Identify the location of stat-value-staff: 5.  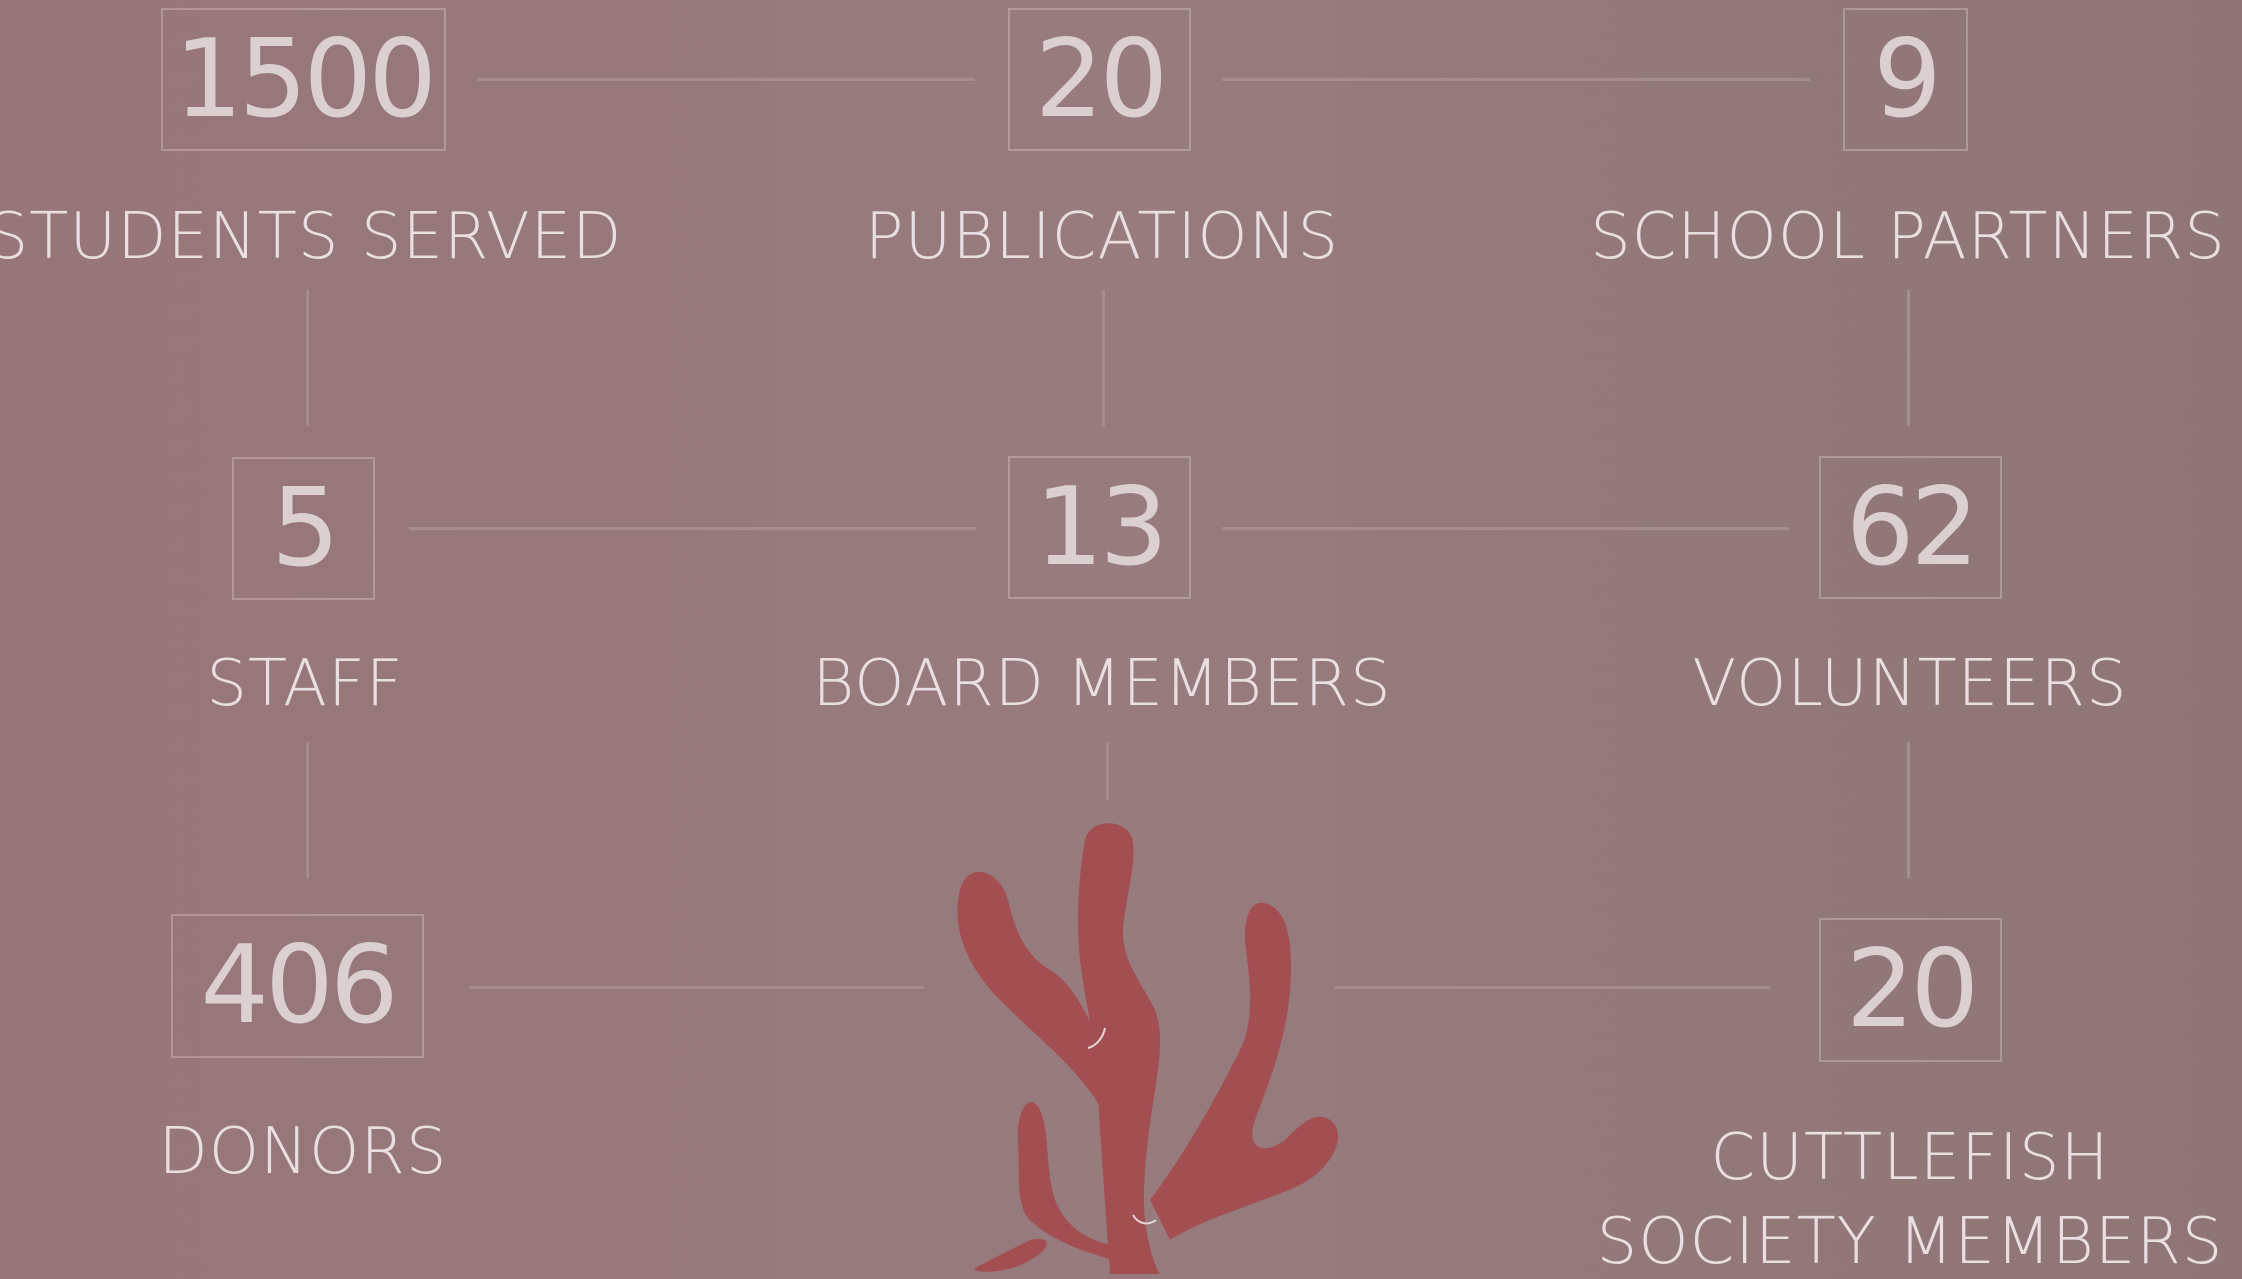
(303, 528).